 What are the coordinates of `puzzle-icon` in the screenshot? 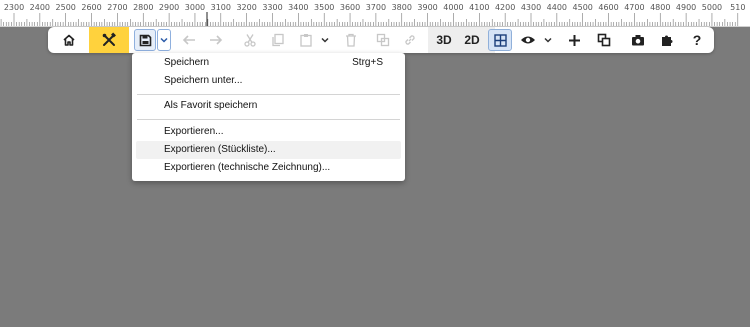 It's located at (667, 40).